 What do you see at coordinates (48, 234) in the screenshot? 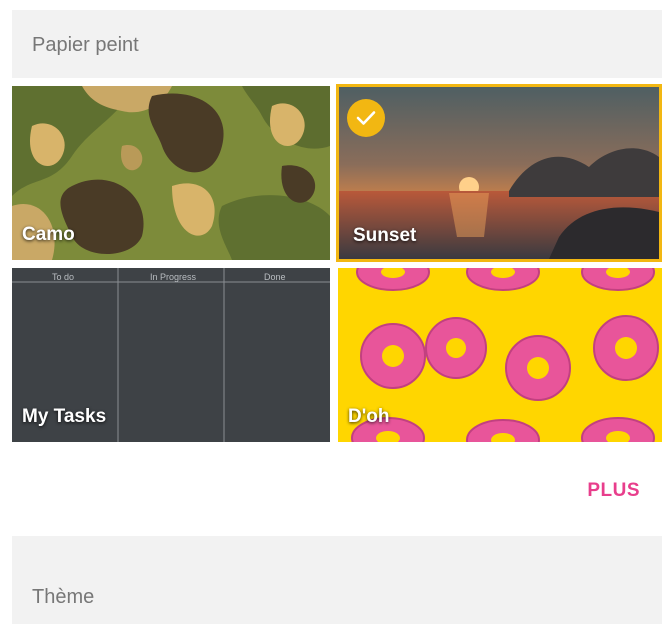
I see `tile-label-camo: Camo` at bounding box center [48, 234].